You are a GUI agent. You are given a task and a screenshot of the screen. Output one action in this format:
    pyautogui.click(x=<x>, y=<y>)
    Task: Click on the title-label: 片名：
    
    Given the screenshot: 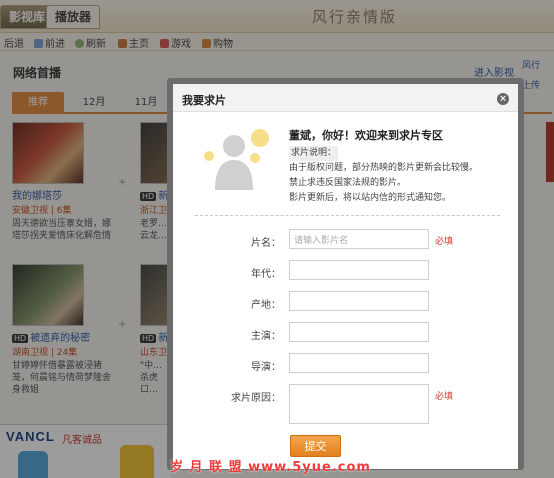 What is the action you would take?
    pyautogui.click(x=266, y=243)
    